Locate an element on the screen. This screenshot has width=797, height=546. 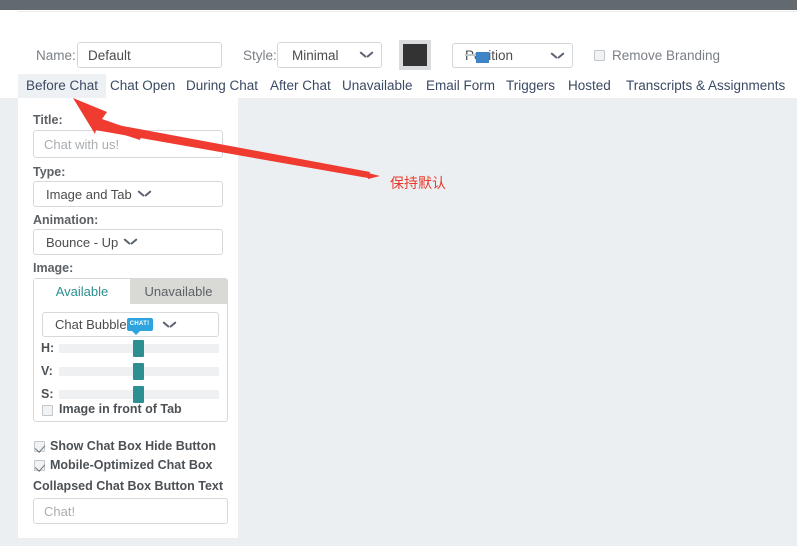
remove-branding-checkbox is located at coordinates (599, 55).